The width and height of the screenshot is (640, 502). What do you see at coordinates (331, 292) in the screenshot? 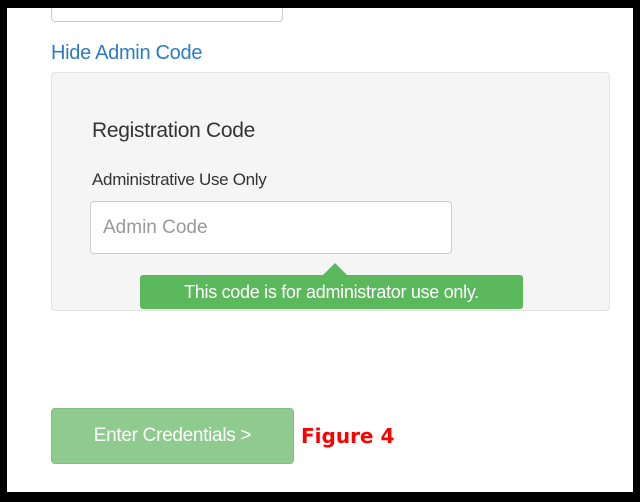
I see `admin-code-tooltip: This code is for administrator use only.` at bounding box center [331, 292].